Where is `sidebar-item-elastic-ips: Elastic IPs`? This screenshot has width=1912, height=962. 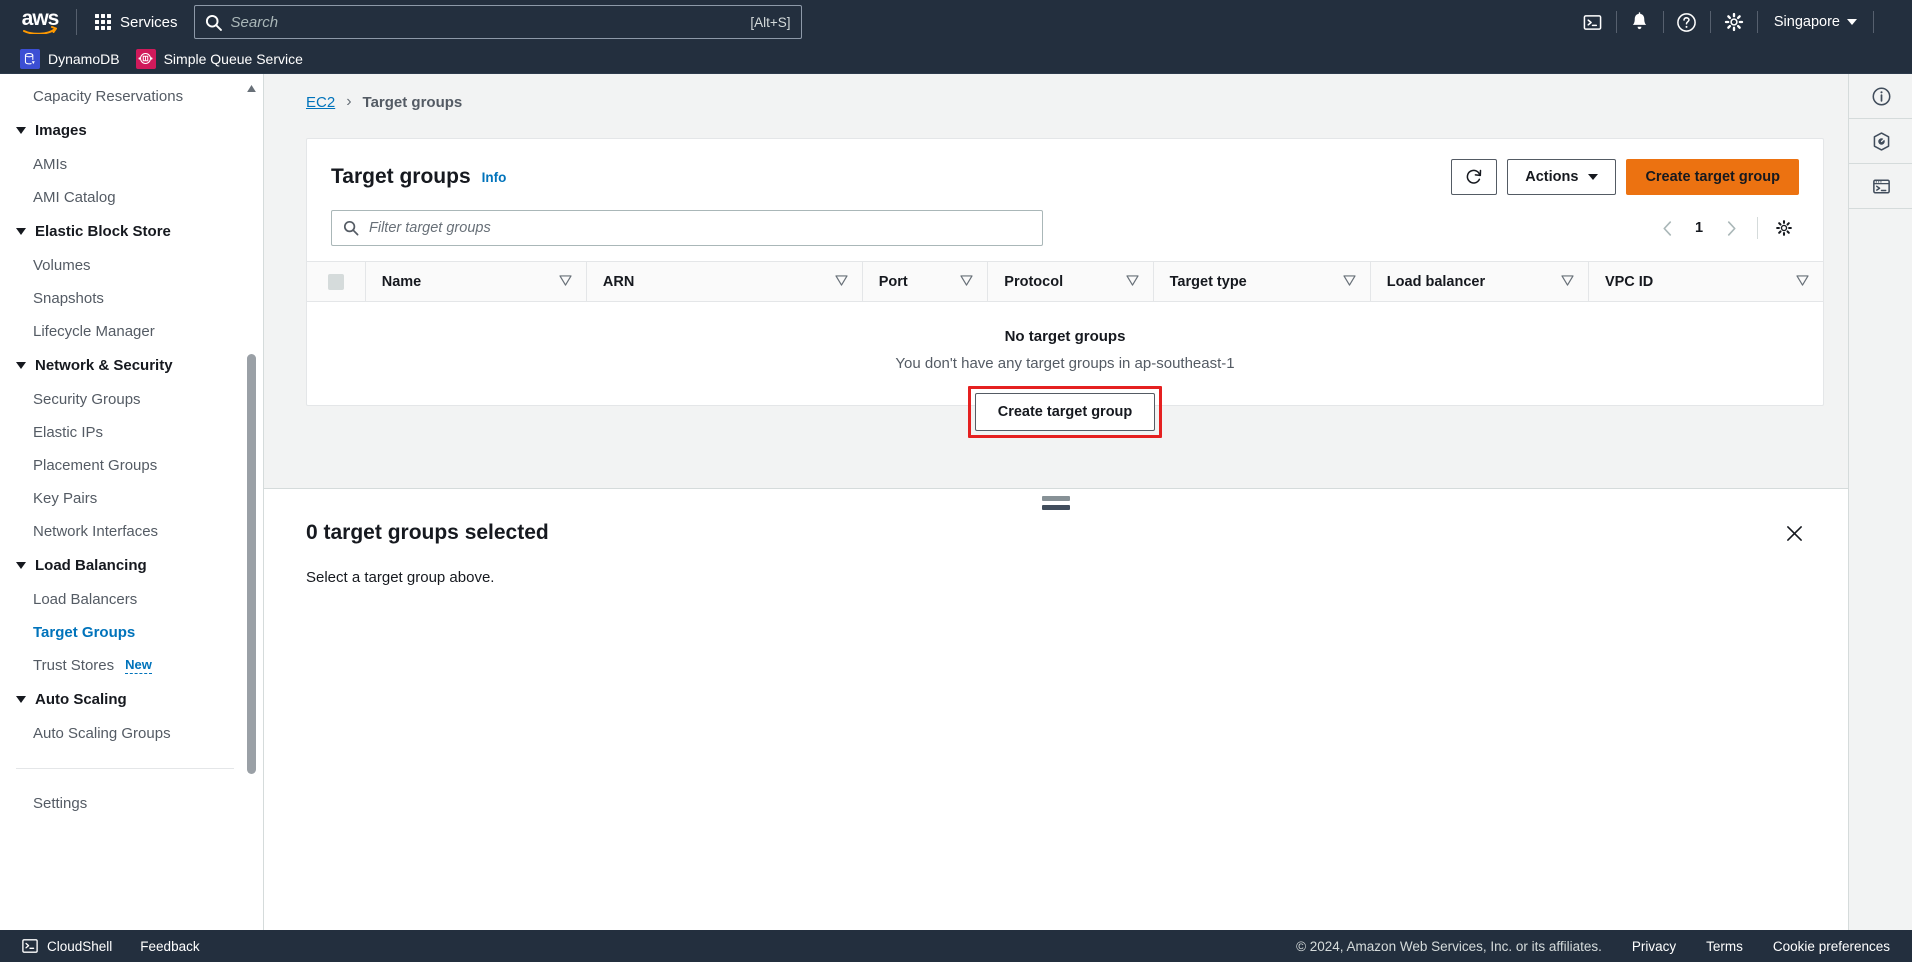
sidebar-item-elastic-ips: Elastic IPs is located at coordinates (125, 432).